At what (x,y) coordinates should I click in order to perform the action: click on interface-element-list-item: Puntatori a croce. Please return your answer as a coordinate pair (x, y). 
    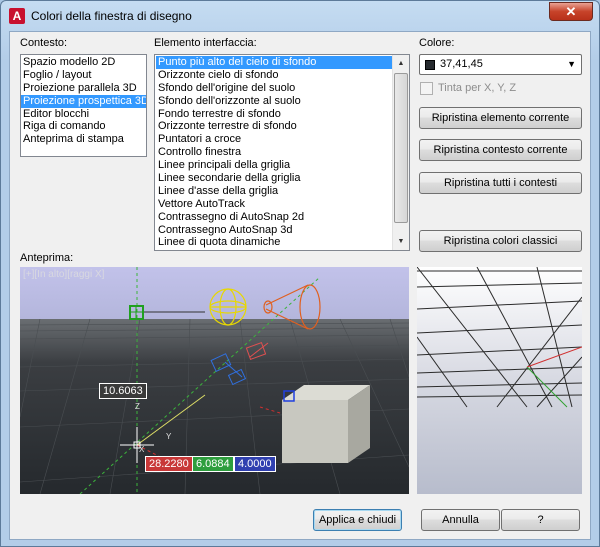
    Looking at the image, I should click on (274, 139).